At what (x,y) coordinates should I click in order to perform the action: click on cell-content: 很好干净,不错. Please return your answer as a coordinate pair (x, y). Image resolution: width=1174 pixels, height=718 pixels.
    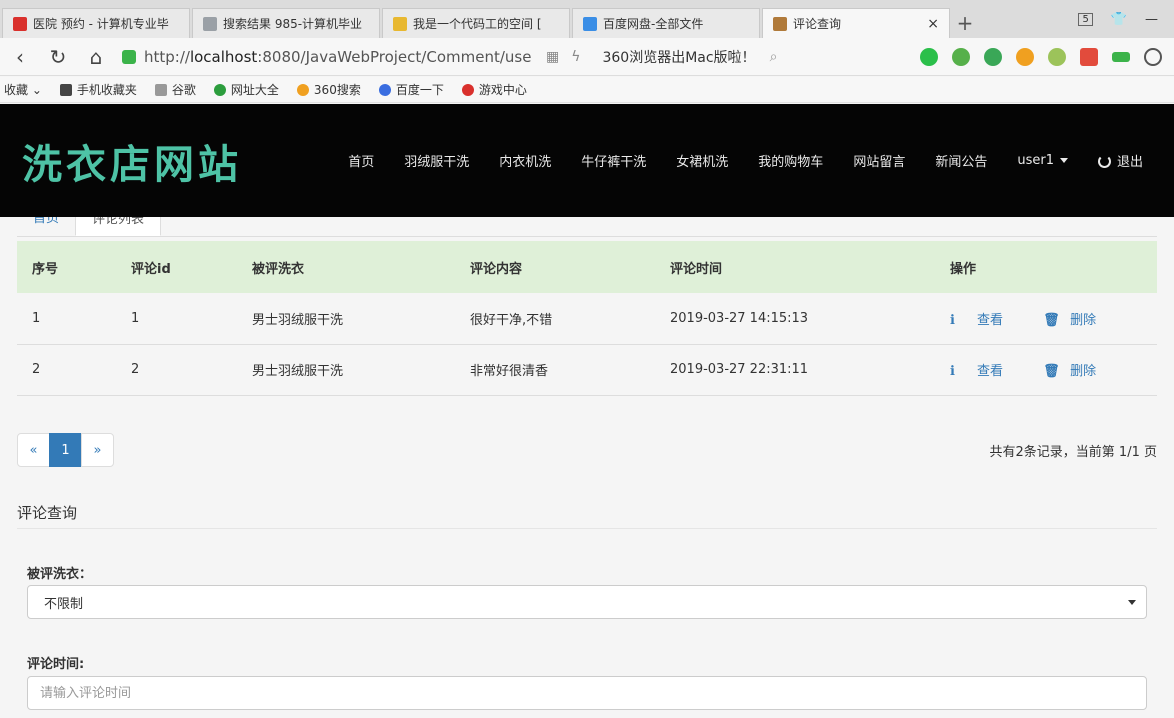
    Looking at the image, I should click on (555, 319).